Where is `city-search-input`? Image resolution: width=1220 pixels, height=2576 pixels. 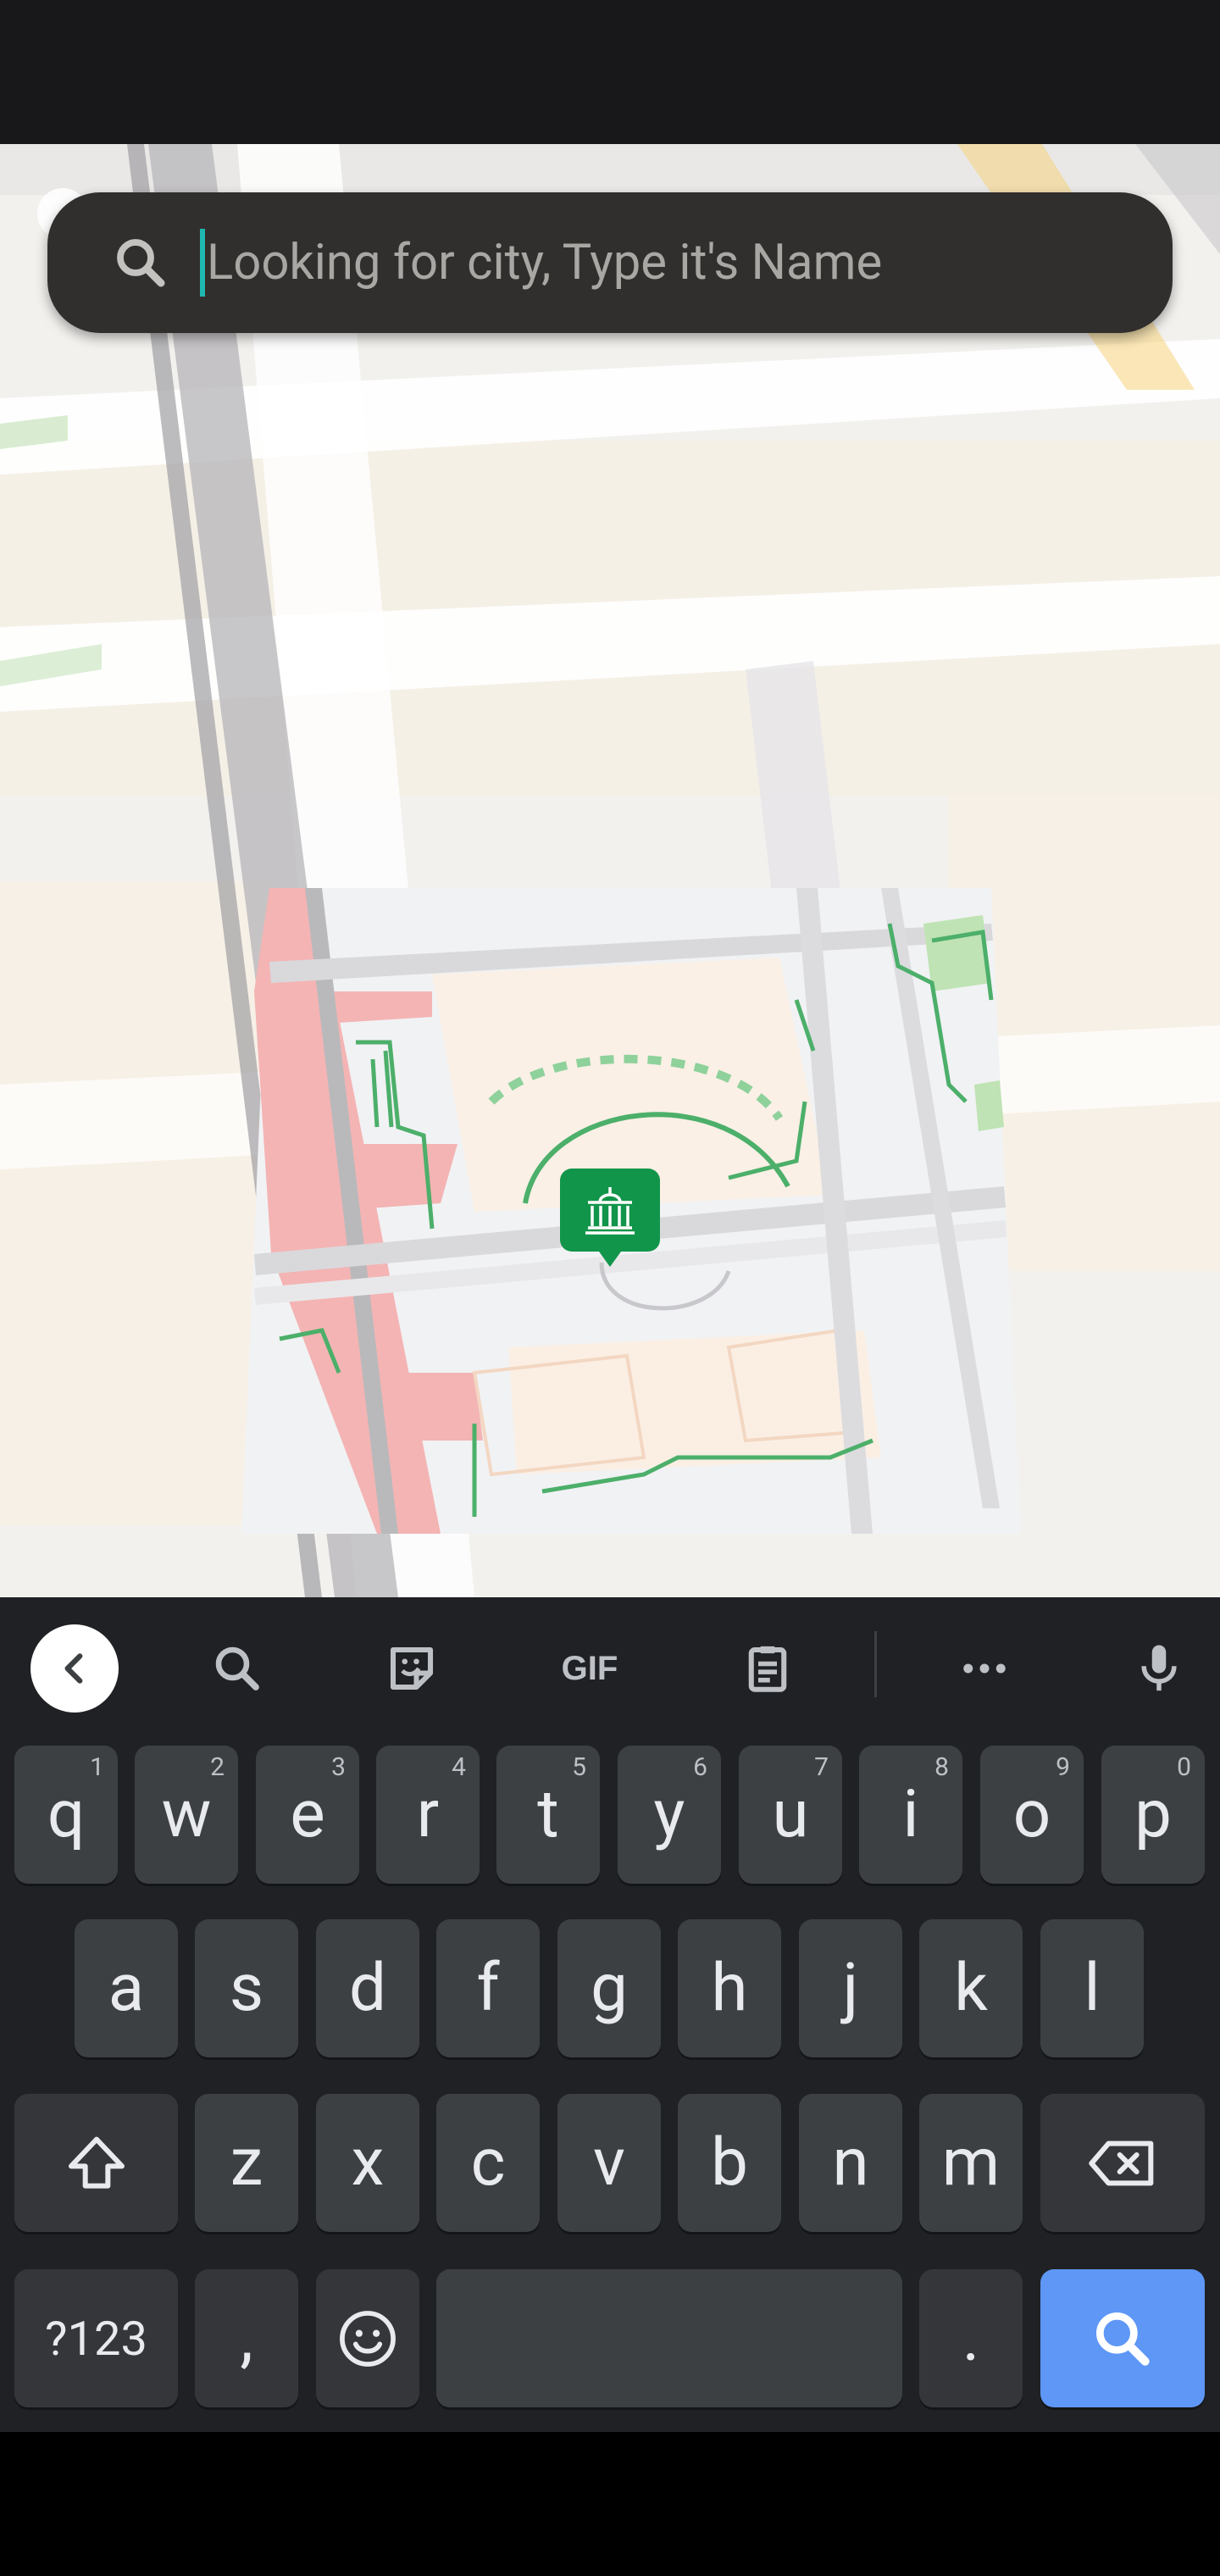
city-search-input is located at coordinates (630, 262).